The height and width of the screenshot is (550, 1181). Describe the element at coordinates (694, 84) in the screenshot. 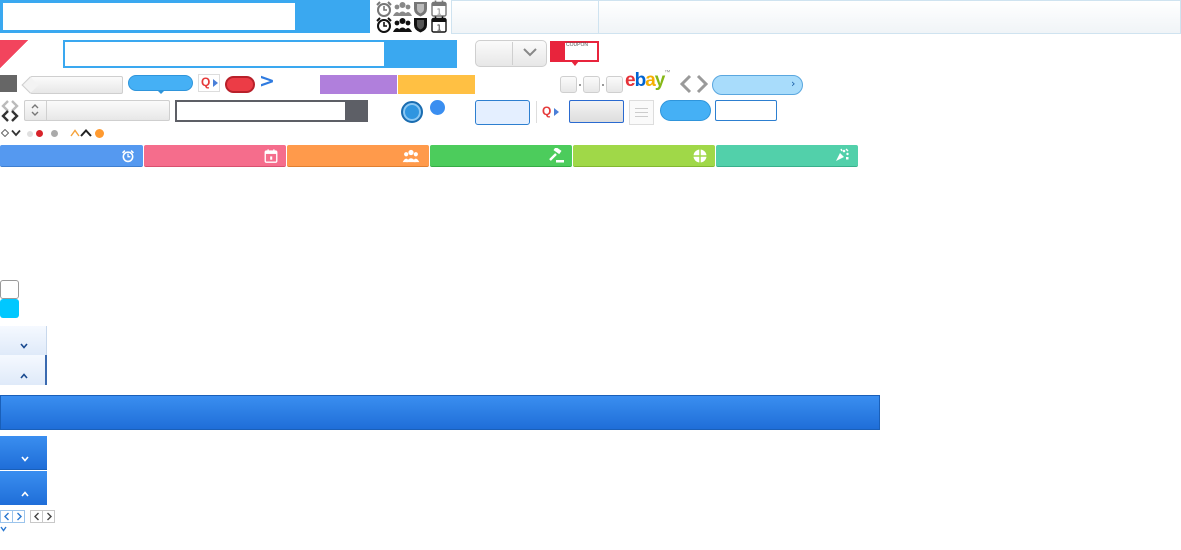

I see `code-brackets-icon` at that location.